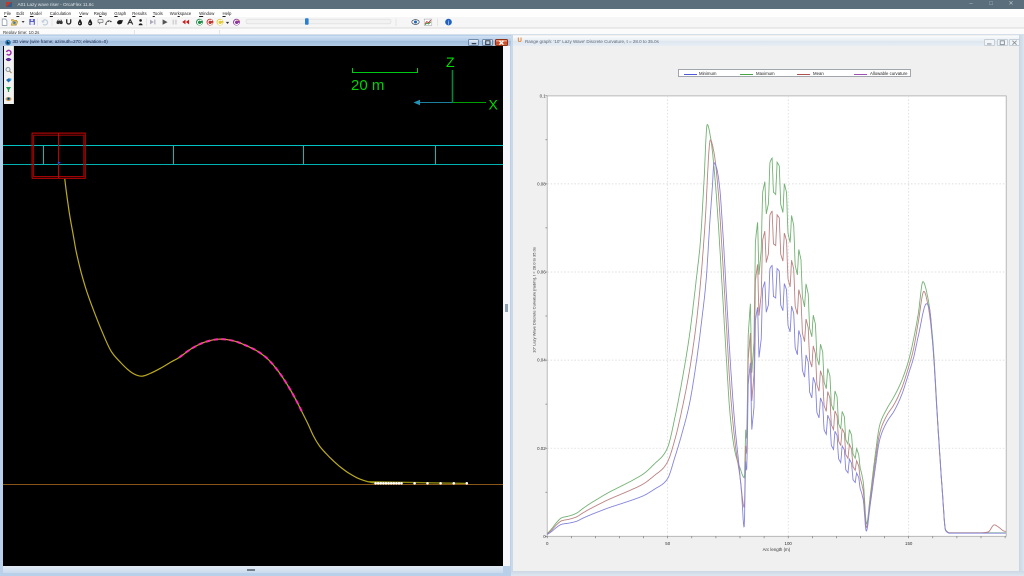 The height and width of the screenshot is (576, 1024). Describe the element at coordinates (541, 360) in the screenshot. I see `svg-text: 0.04` at that location.